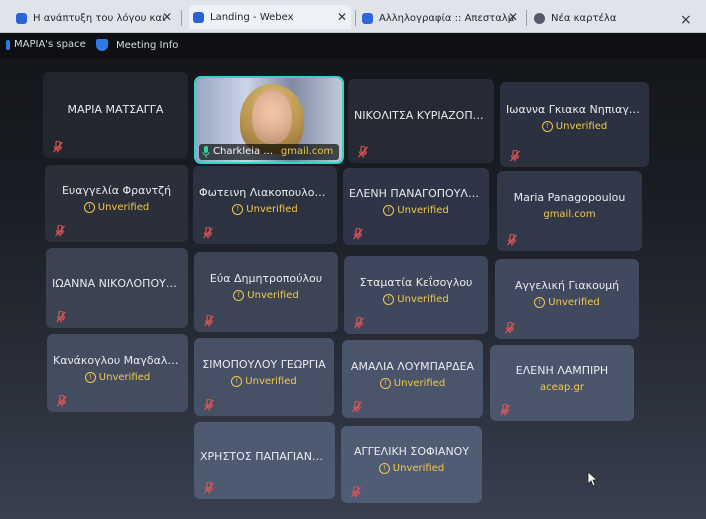  I want to click on tab-new: Νέα καρτέλα, so click(599, 18).